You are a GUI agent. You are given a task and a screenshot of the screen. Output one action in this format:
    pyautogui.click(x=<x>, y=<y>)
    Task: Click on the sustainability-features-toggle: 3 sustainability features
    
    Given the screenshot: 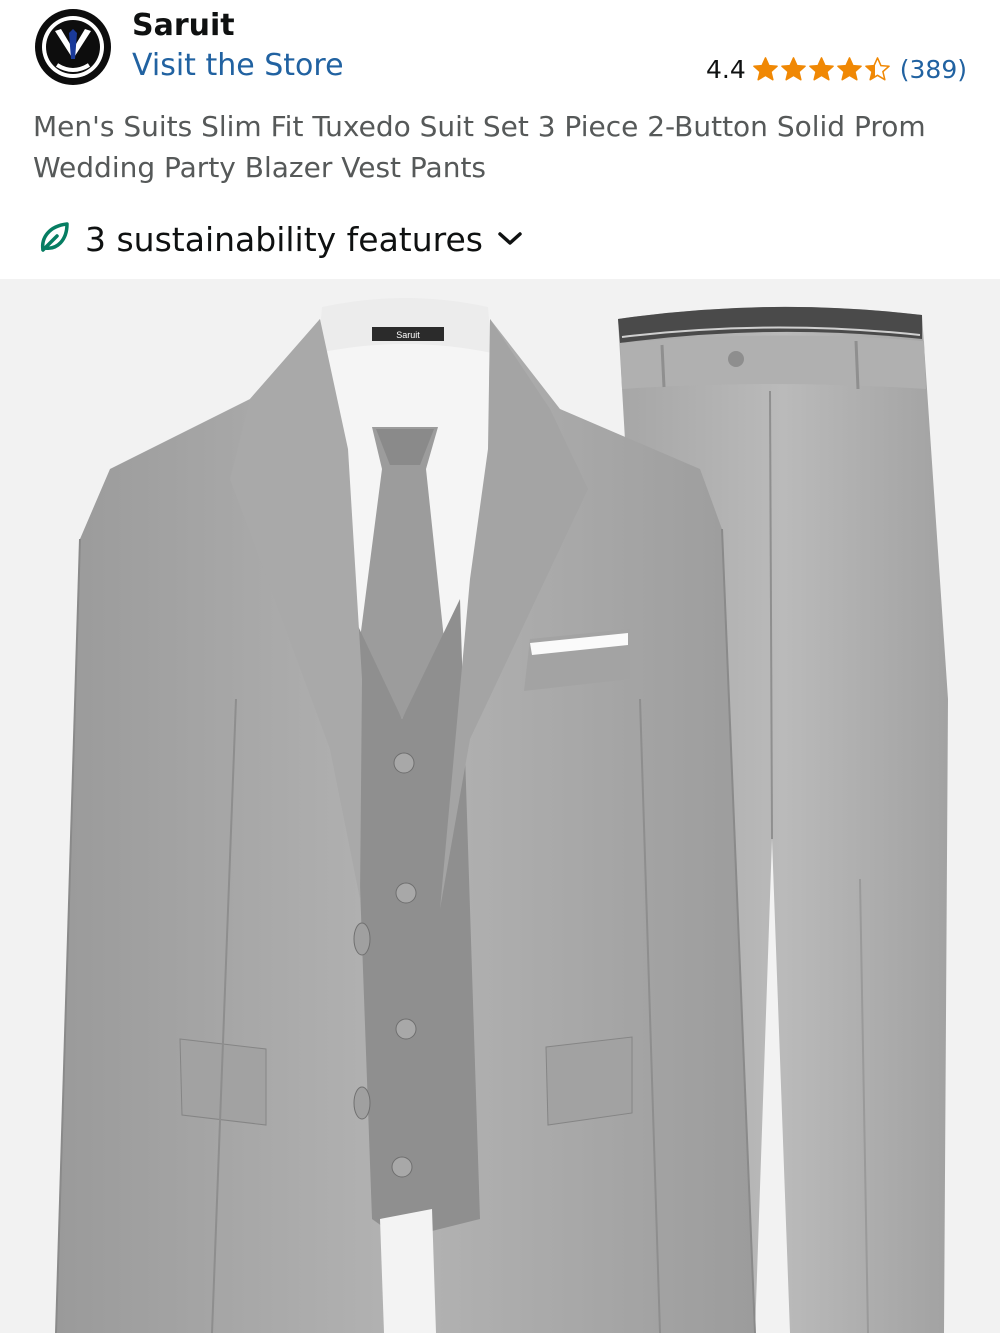 What is the action you would take?
    pyautogui.click(x=280, y=239)
    